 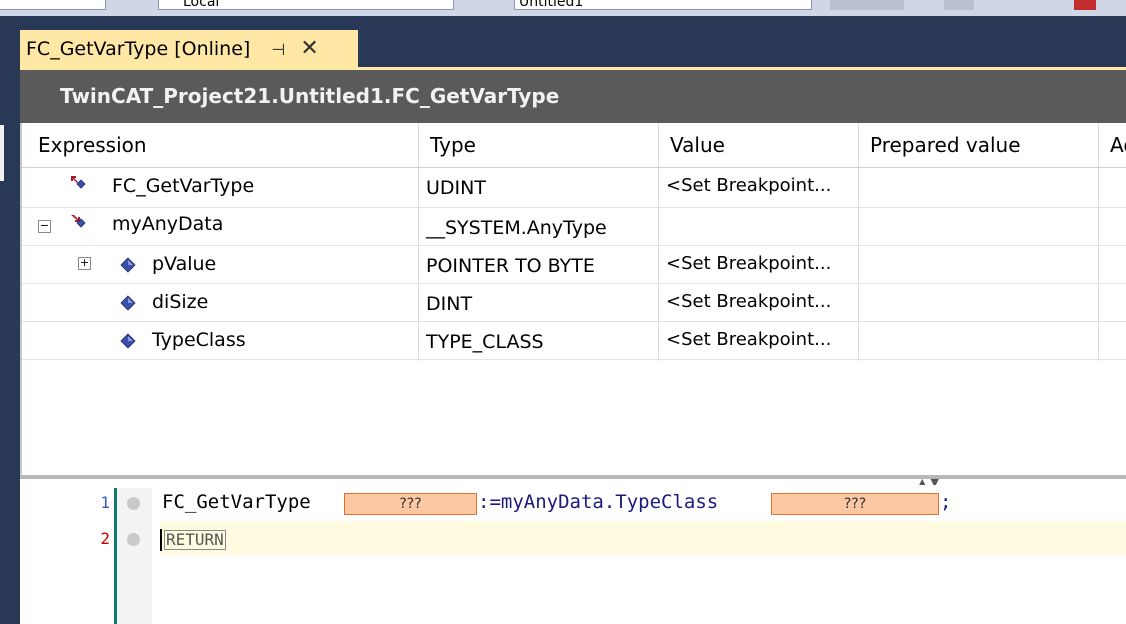 What do you see at coordinates (456, 188) in the screenshot?
I see `type-cell: UDINT` at bounding box center [456, 188].